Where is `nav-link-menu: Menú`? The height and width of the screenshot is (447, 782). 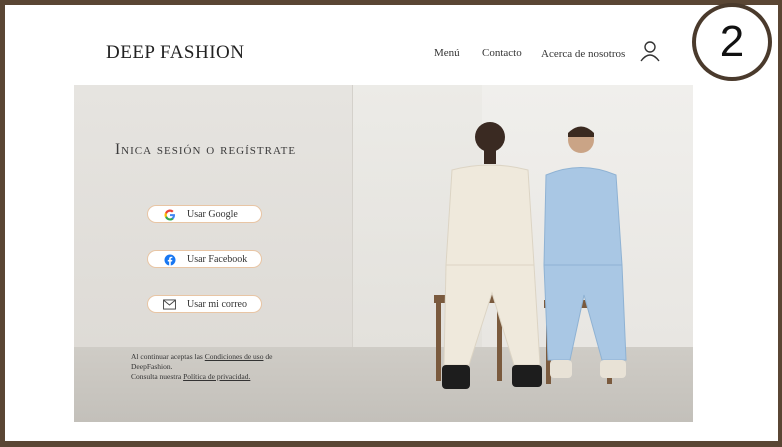 nav-link-menu: Menú is located at coordinates (447, 53).